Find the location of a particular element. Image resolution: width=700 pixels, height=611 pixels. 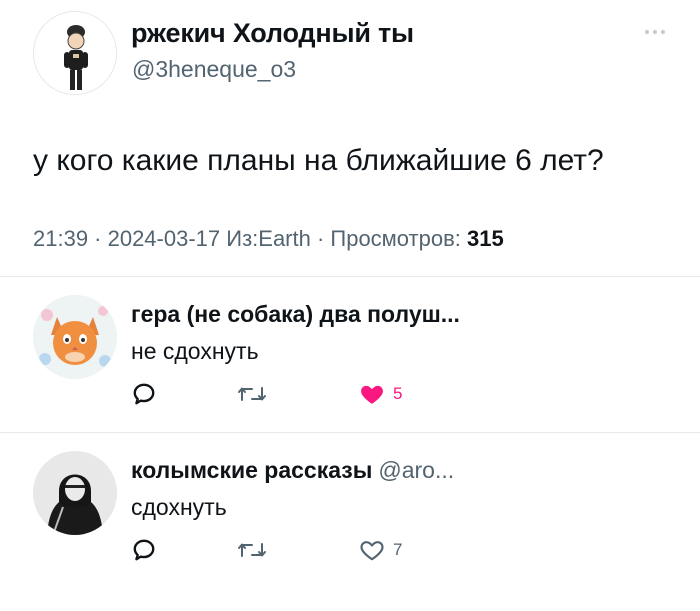

orange-cat-avatar-icon is located at coordinates (75, 337).